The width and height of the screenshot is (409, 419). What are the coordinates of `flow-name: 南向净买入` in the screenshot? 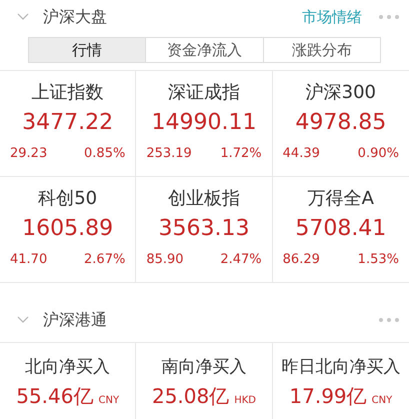 It's located at (203, 367).